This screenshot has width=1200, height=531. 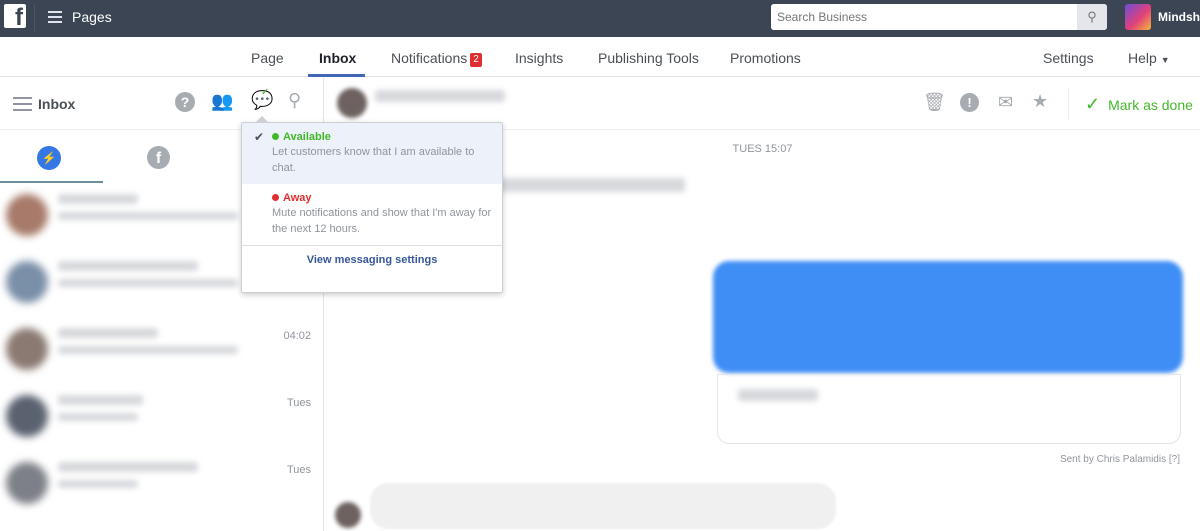 I want to click on tab-notifications: Notifications 2, so click(x=436, y=58).